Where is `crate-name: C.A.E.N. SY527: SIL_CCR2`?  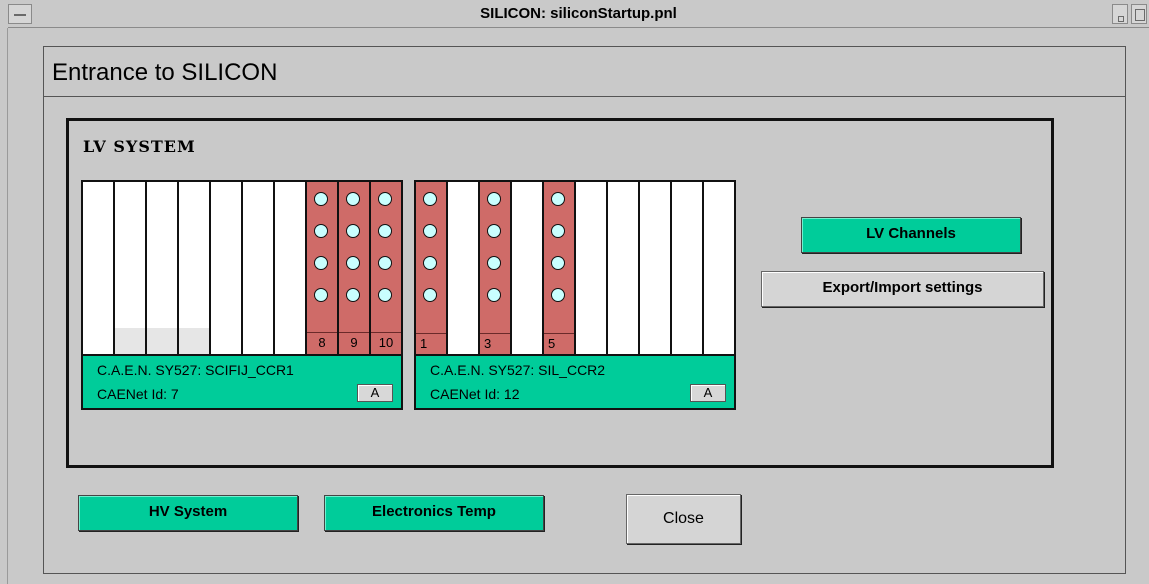 crate-name: C.A.E.N. SY527: SIL_CCR2 is located at coordinates (518, 370).